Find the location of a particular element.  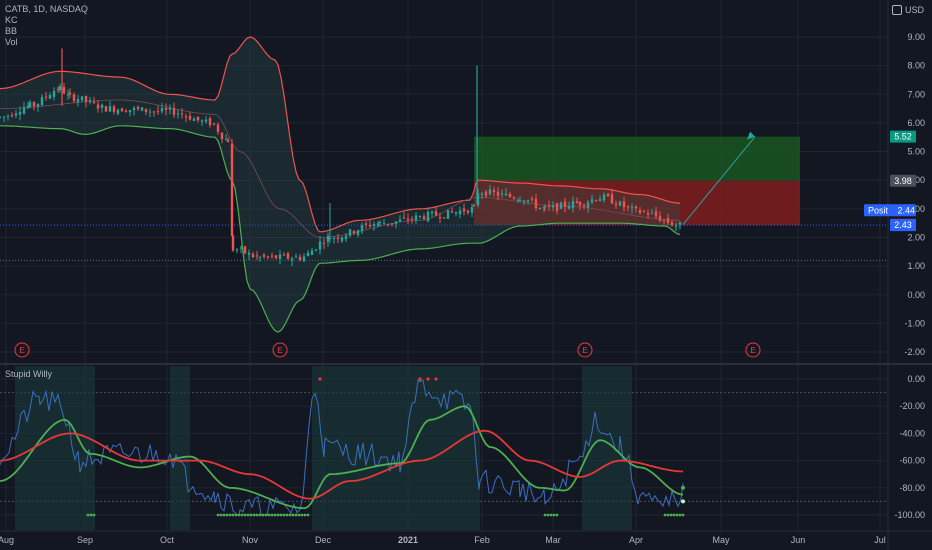

indicator-kc: KC is located at coordinates (46, 20).